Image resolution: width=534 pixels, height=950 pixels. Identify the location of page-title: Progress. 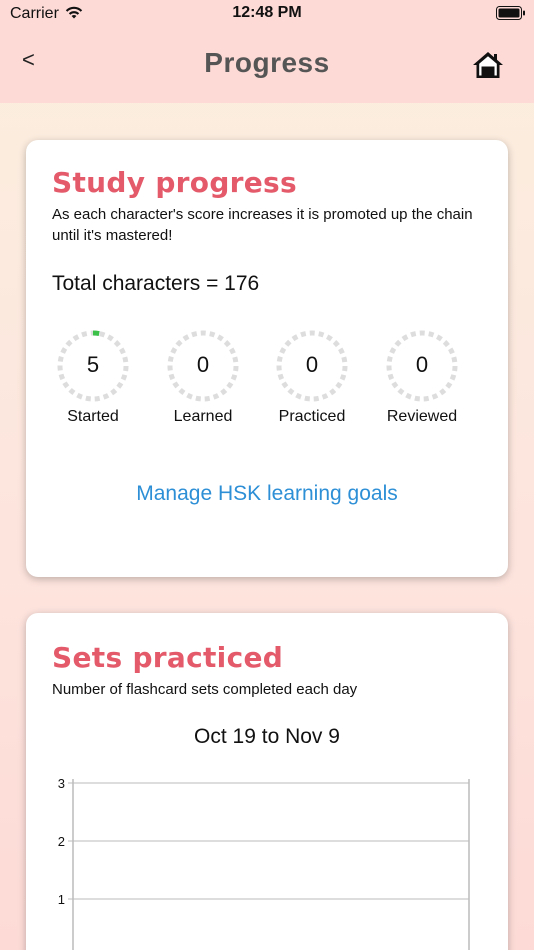
(267, 62).